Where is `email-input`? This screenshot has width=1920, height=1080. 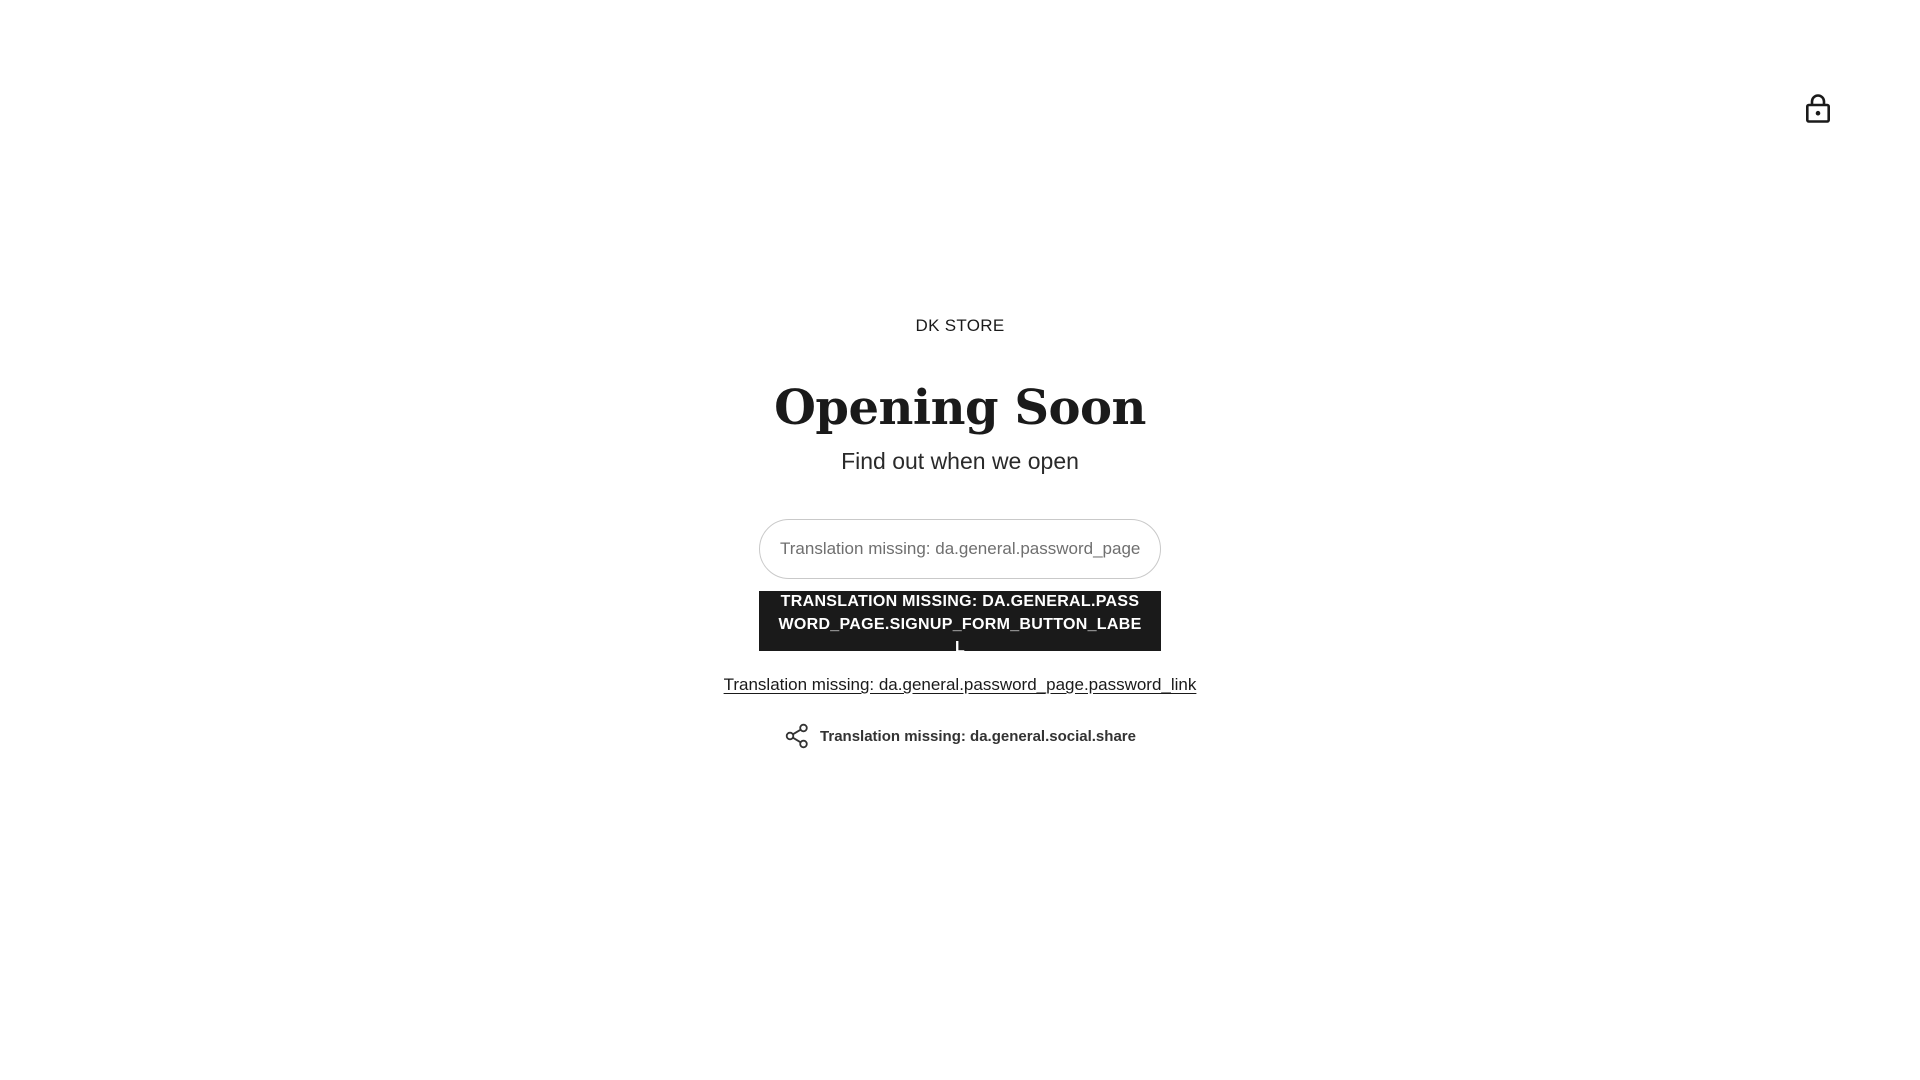 email-input is located at coordinates (960, 549).